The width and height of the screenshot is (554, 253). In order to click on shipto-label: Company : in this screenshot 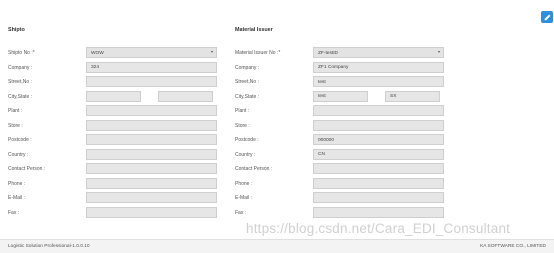, I will do `click(20, 67)`.